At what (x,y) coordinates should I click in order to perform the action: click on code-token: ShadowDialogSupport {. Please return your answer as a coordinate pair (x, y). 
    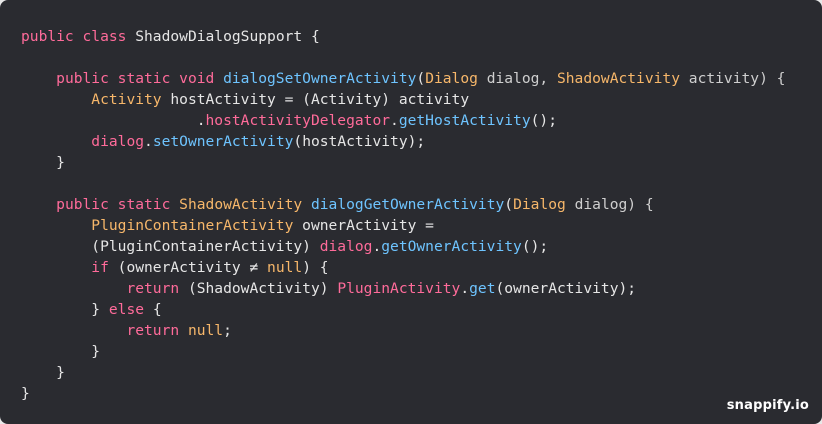
    Looking at the image, I should click on (227, 36).